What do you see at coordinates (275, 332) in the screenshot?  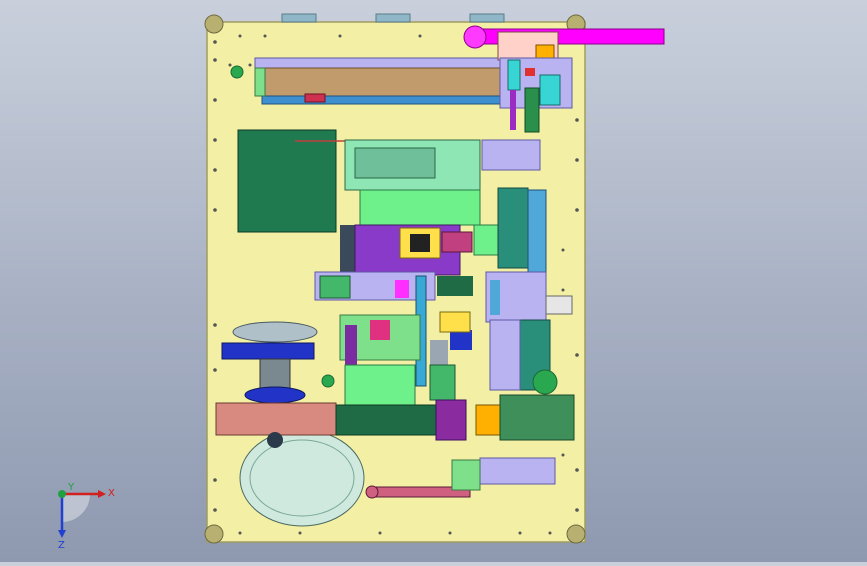 I see `rotary-plate-top` at bounding box center [275, 332].